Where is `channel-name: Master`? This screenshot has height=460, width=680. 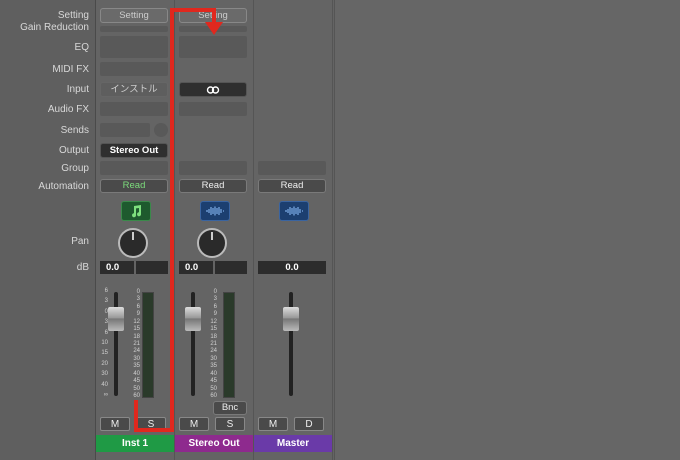
channel-name: Master is located at coordinates (293, 443).